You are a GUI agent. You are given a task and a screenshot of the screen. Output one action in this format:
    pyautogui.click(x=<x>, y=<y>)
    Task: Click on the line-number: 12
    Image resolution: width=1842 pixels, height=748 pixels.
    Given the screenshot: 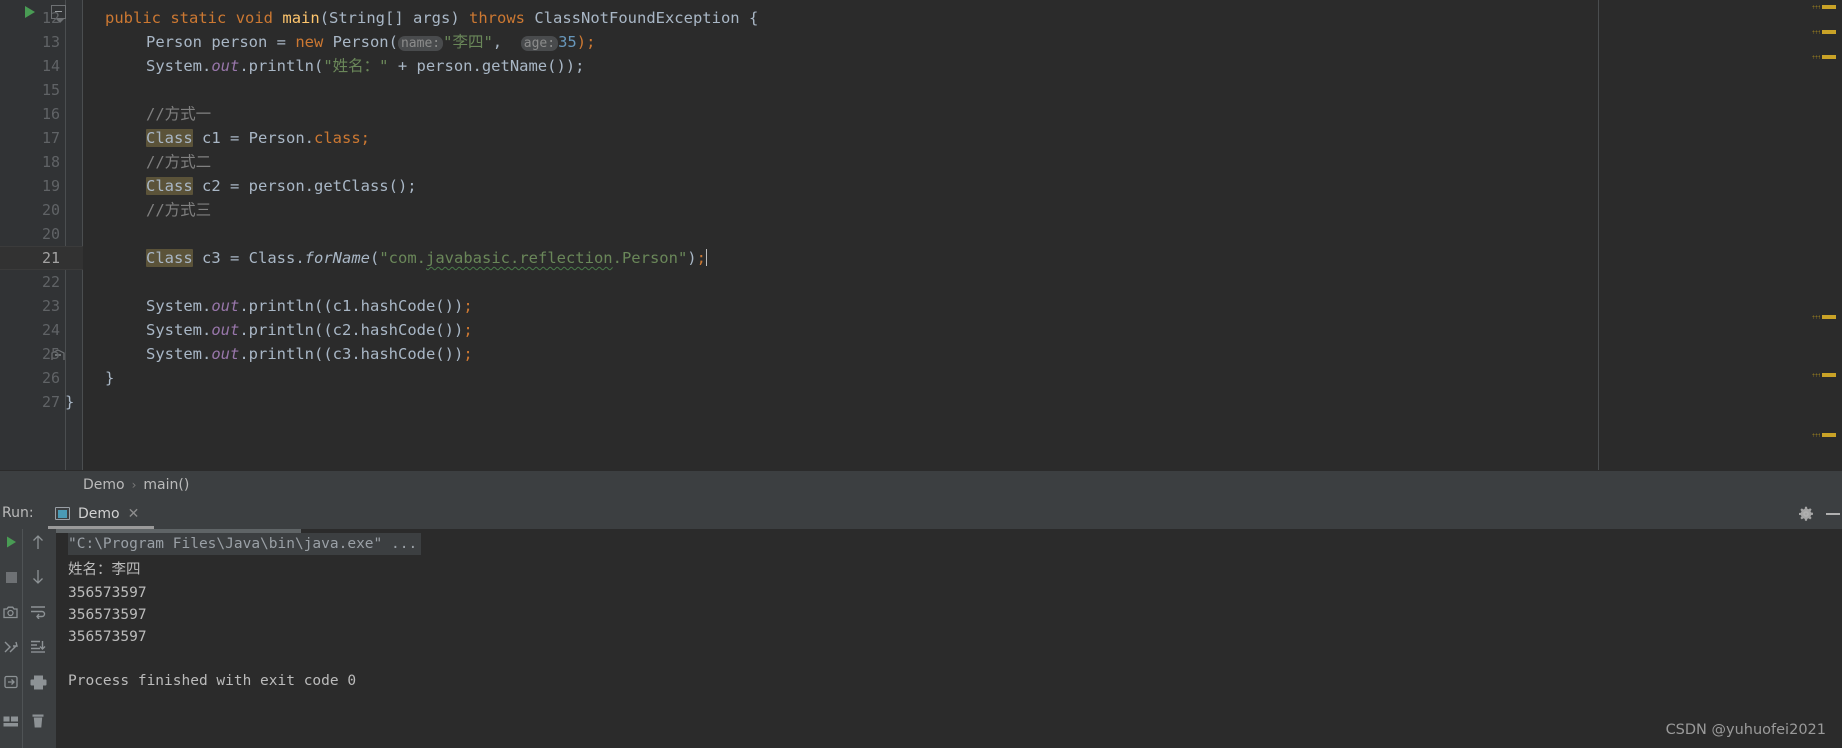 What is the action you would take?
    pyautogui.click(x=50, y=18)
    